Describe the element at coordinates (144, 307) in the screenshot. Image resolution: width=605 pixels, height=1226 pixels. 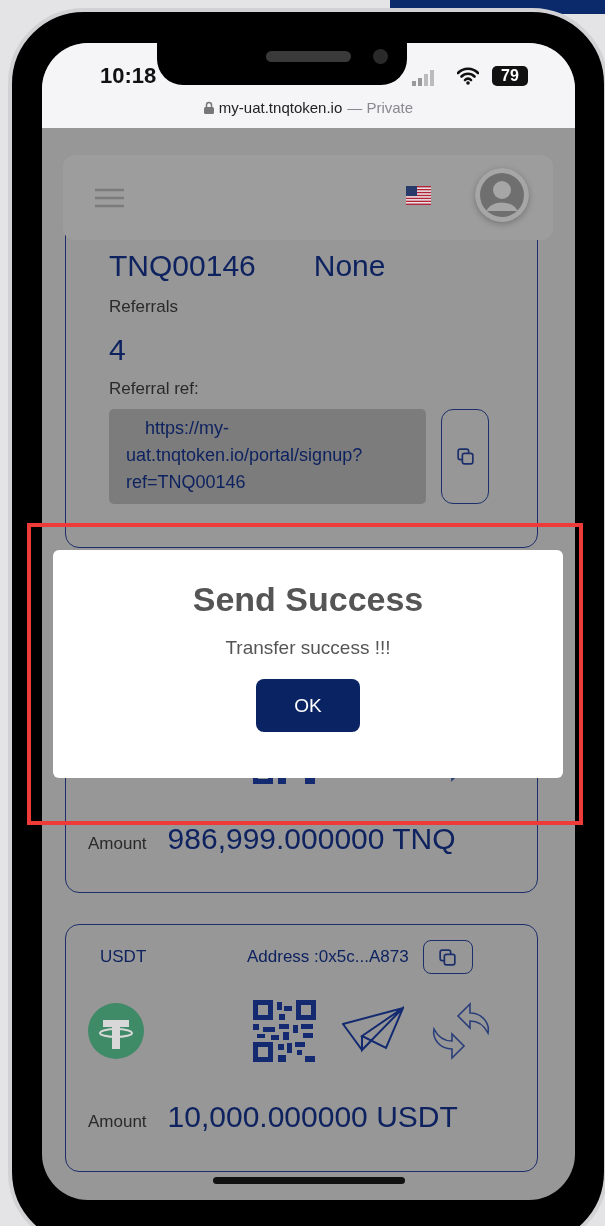
I see `referrals-label: Referrals` at that location.